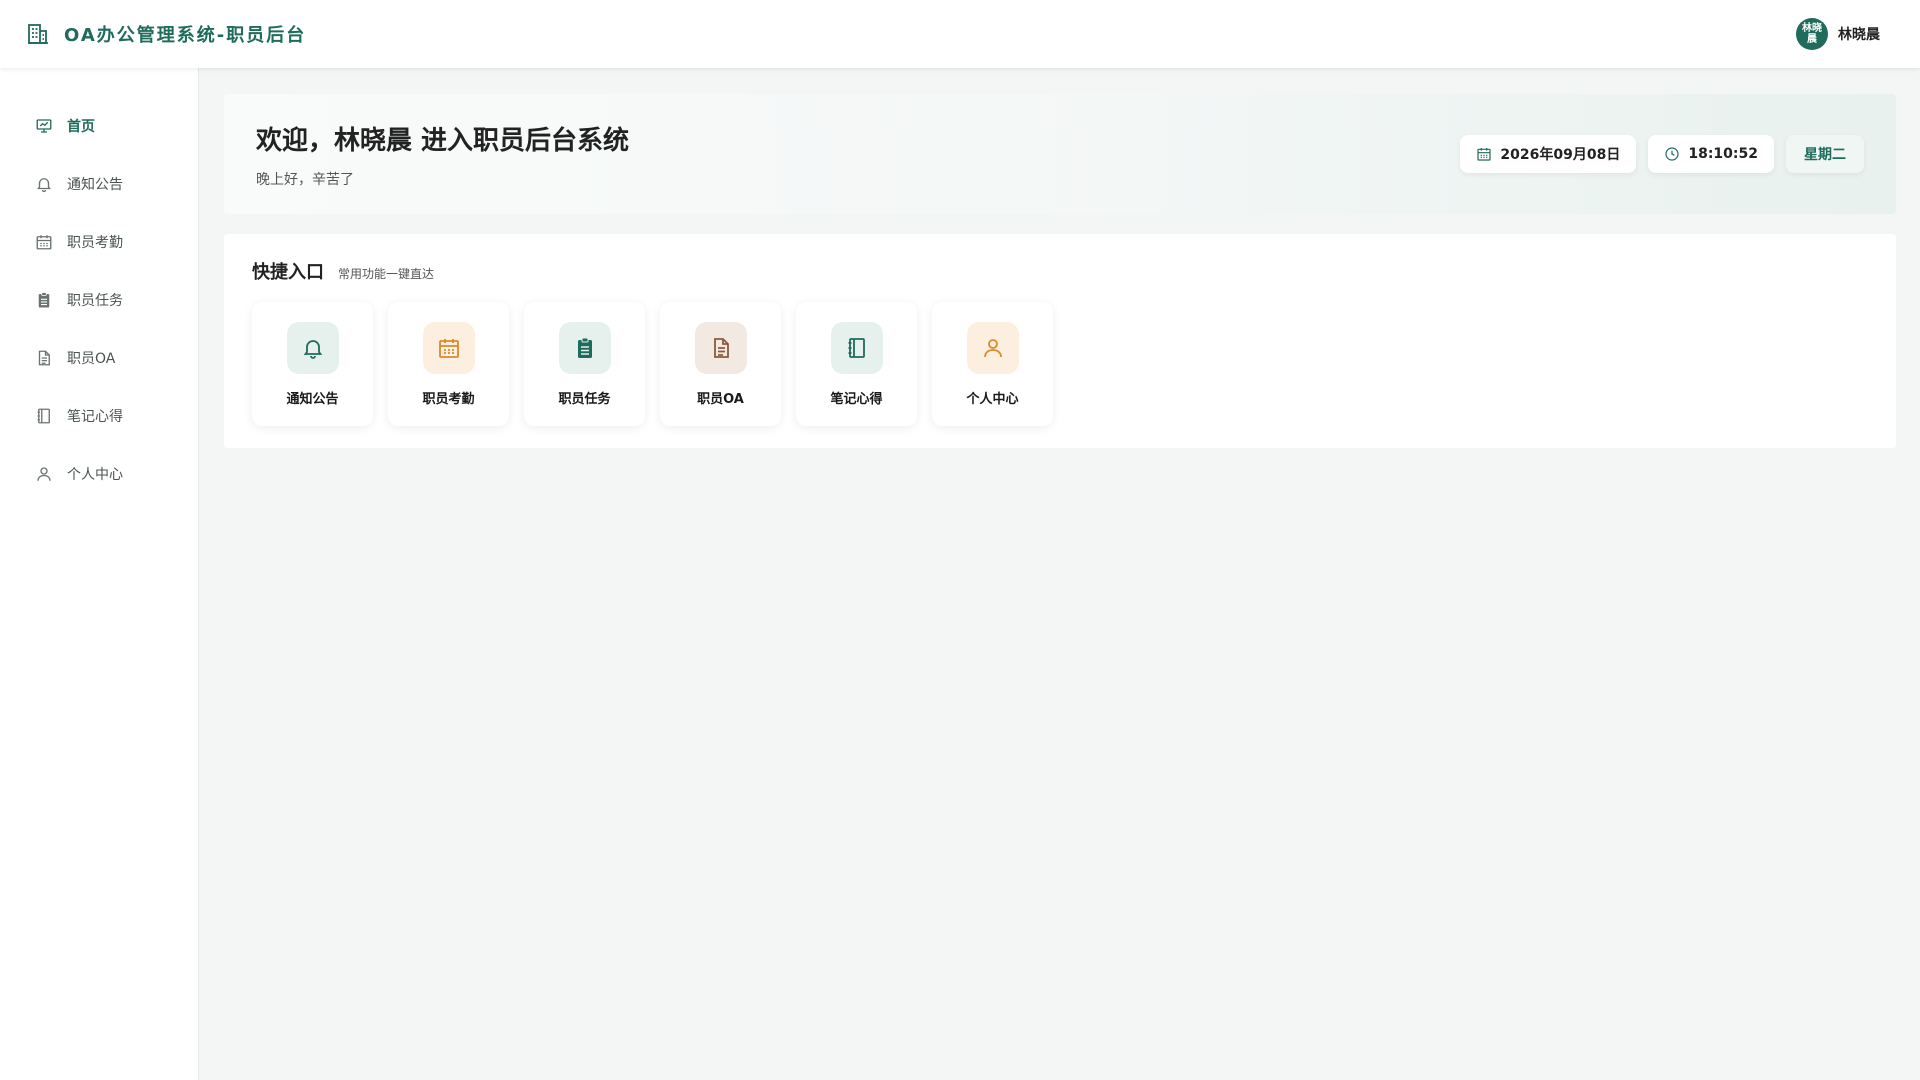 This screenshot has height=1080, width=1920. What do you see at coordinates (95, 301) in the screenshot?
I see `sidebar-item-label: 职员任务` at bounding box center [95, 301].